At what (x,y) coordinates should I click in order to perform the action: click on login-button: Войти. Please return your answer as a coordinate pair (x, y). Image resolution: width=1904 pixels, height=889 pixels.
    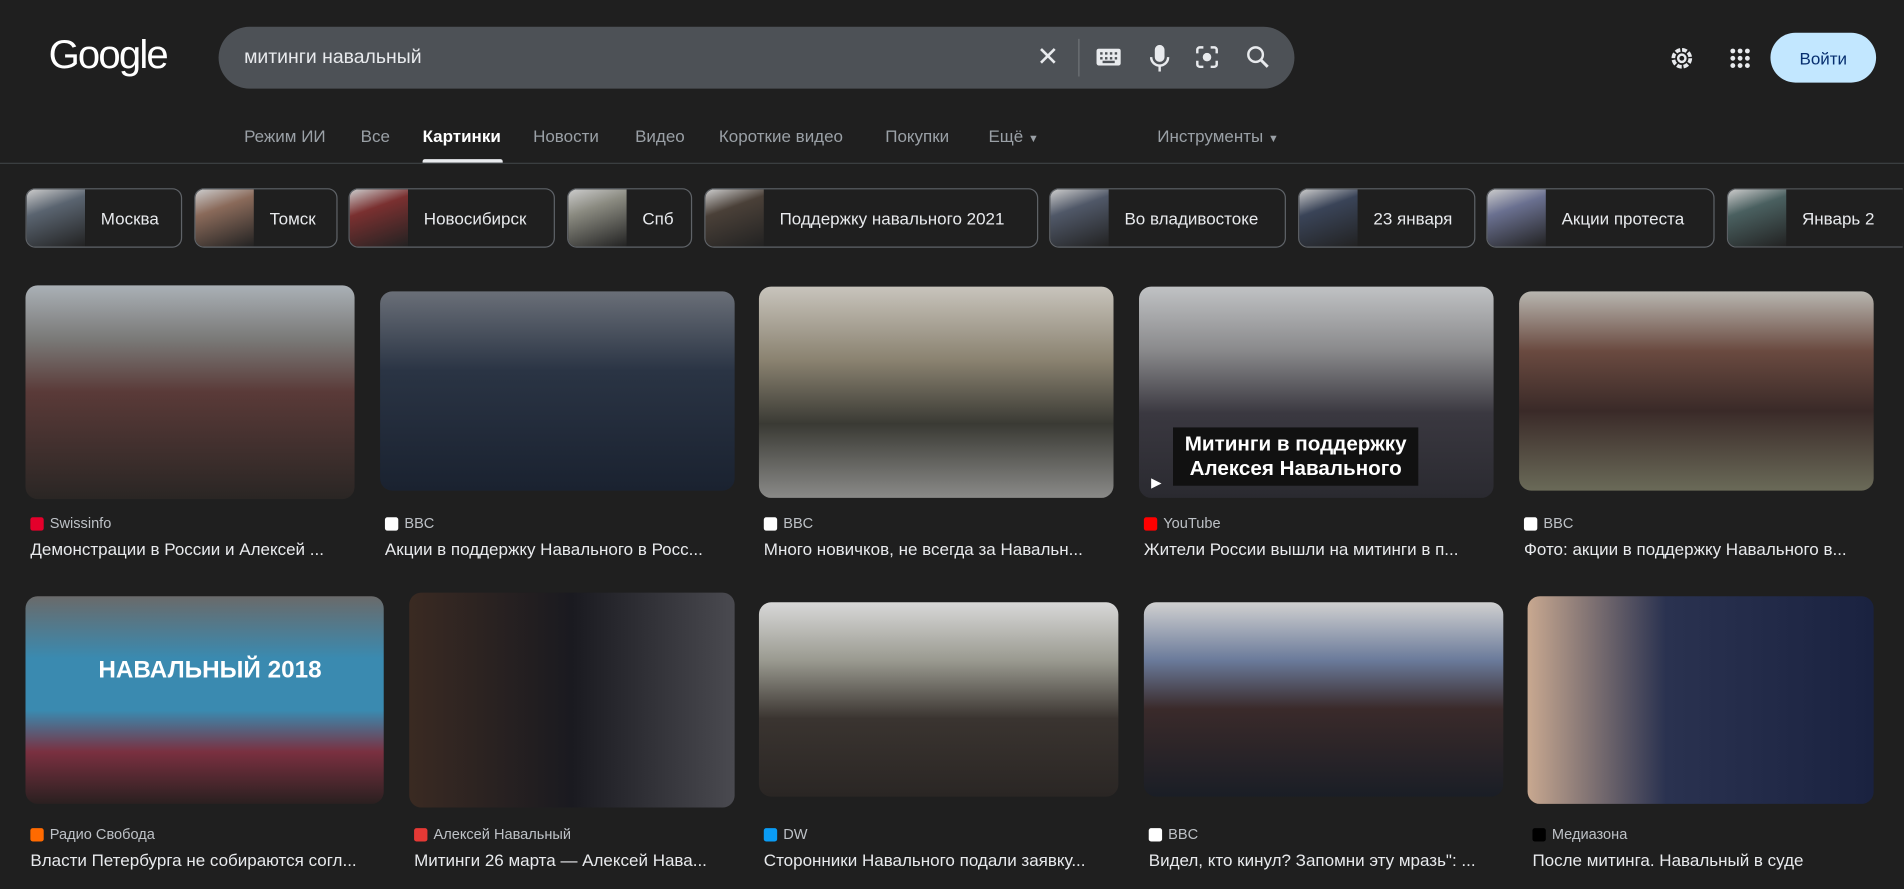
    Looking at the image, I should click on (1823, 57).